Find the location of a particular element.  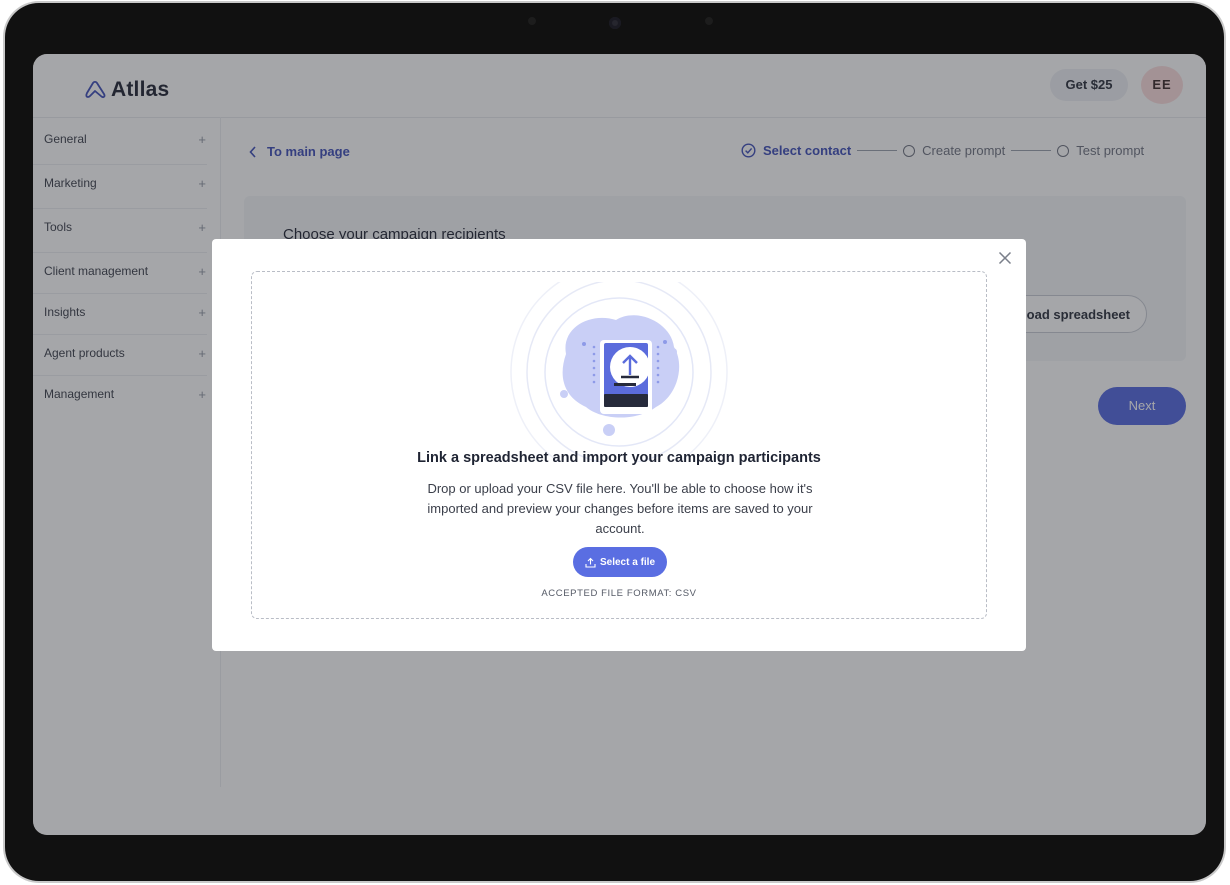

camera is located at coordinates (615, 23).